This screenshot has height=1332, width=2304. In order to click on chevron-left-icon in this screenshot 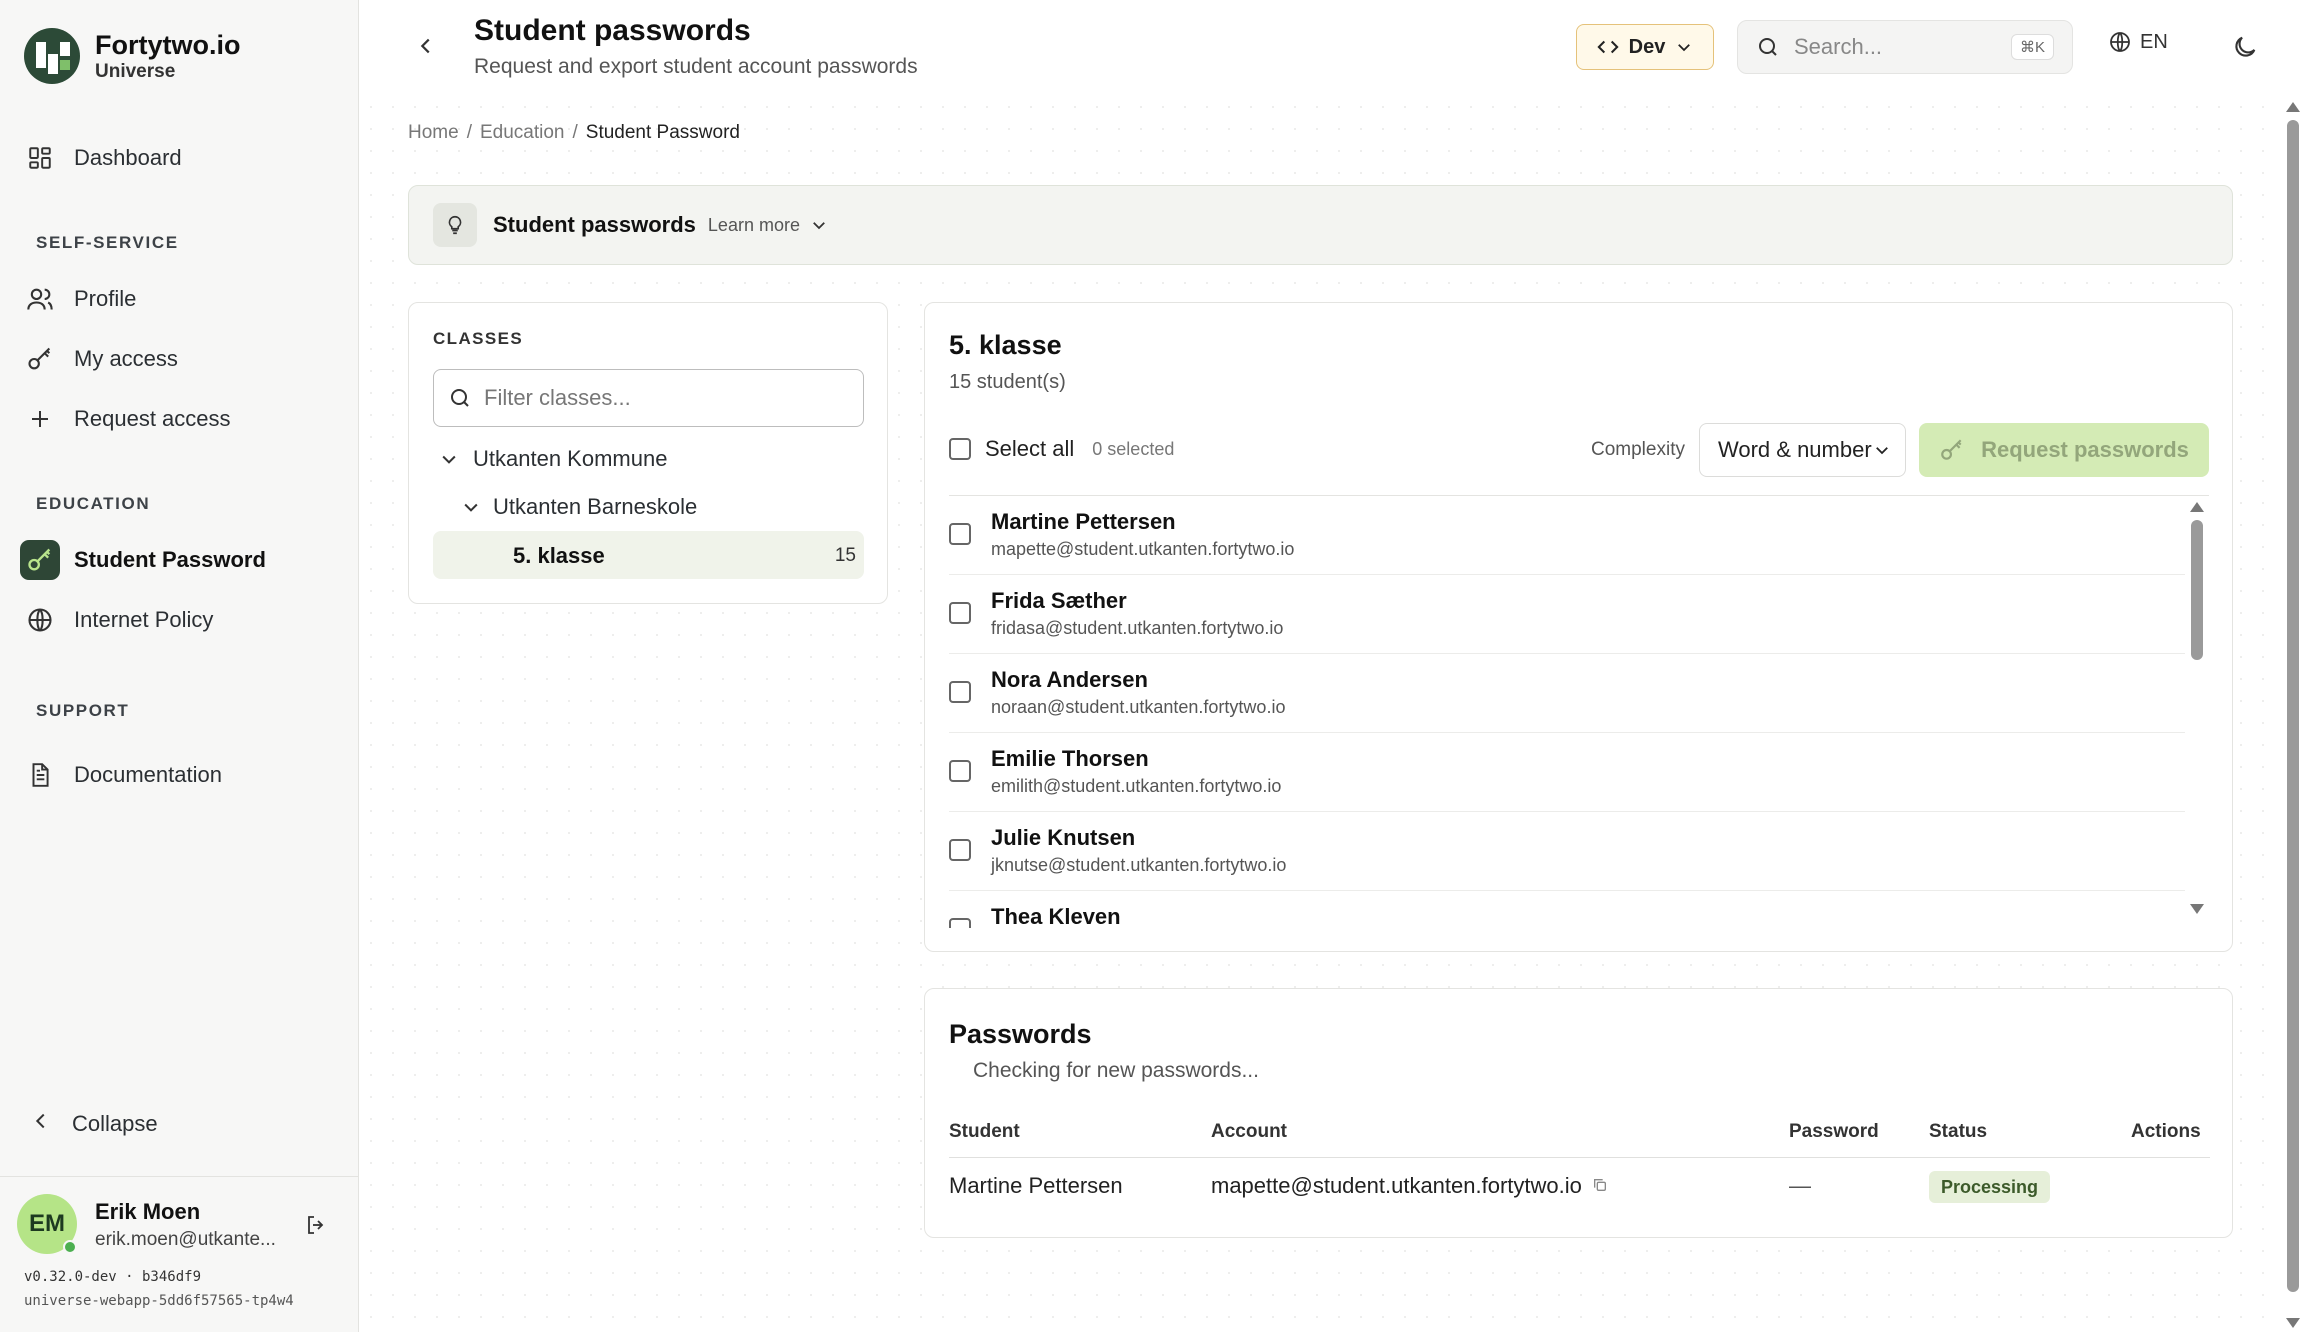, I will do `click(41, 1124)`.